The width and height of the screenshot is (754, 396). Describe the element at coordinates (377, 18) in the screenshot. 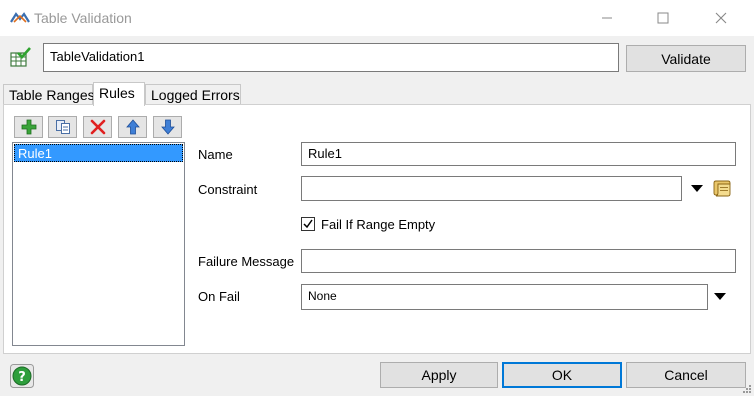

I see `title-bar: Table Validation` at that location.